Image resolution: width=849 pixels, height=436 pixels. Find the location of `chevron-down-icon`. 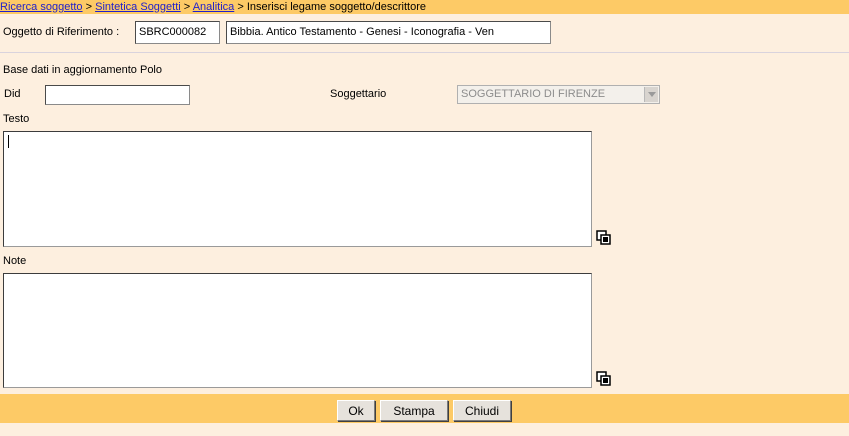

chevron-down-icon is located at coordinates (651, 94).